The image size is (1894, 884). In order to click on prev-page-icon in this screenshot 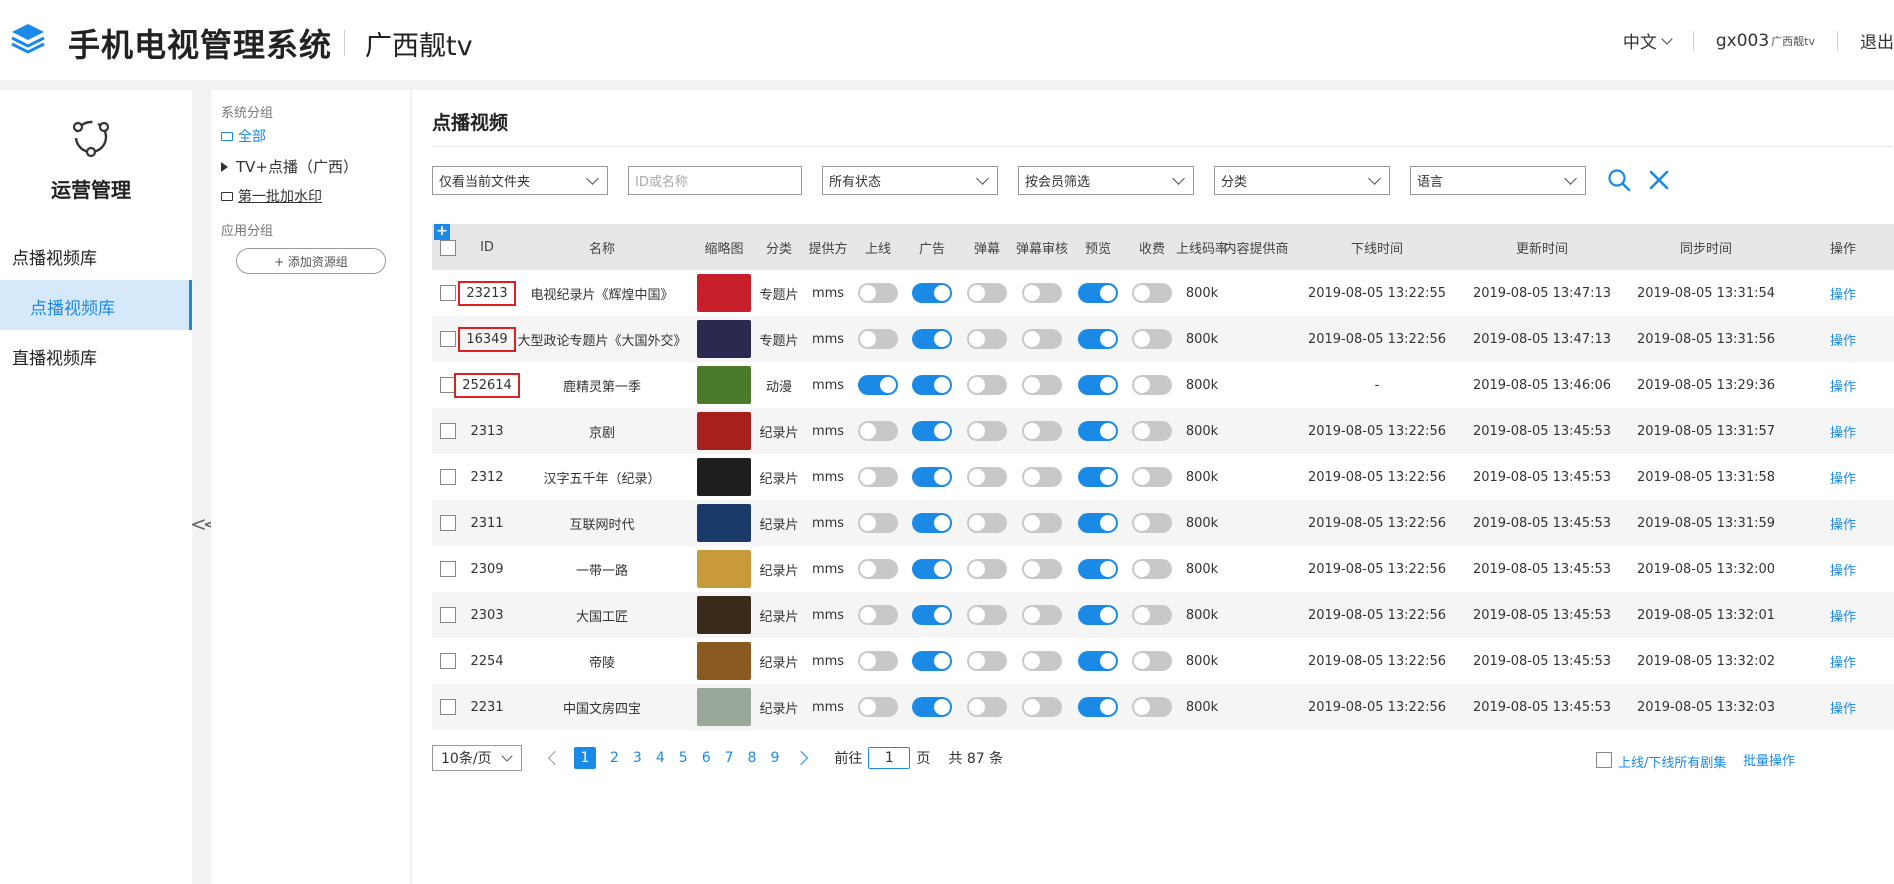, I will do `click(555, 758)`.